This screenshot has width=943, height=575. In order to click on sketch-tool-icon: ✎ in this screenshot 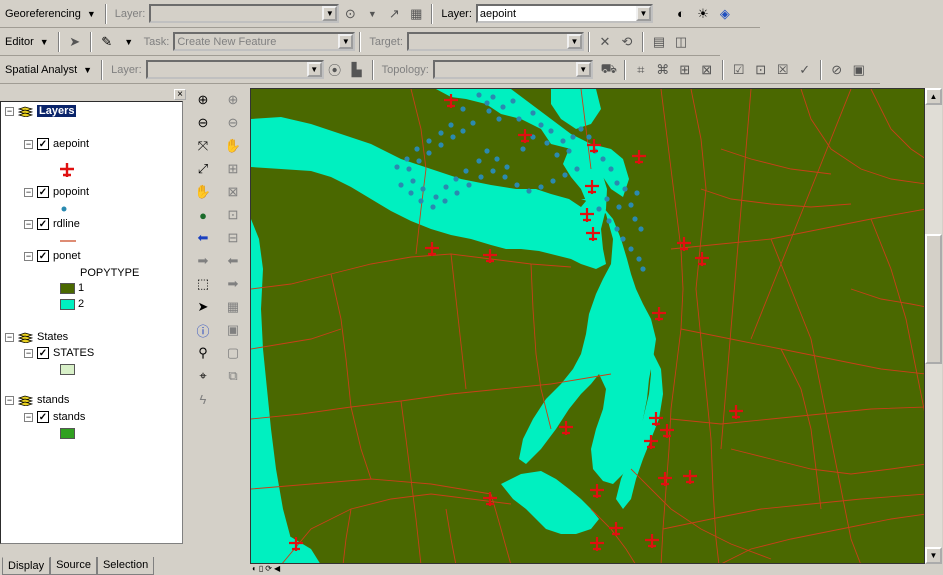, I will do `click(107, 42)`.